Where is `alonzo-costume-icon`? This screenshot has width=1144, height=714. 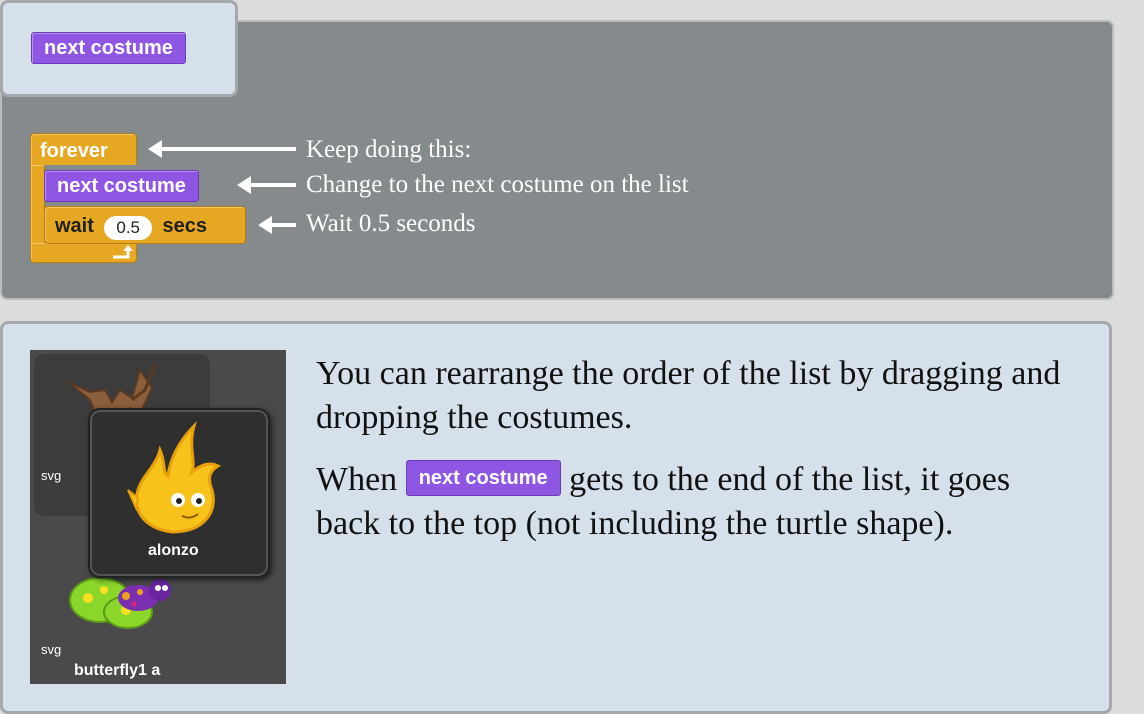
alonzo-costume-icon is located at coordinates (174, 477).